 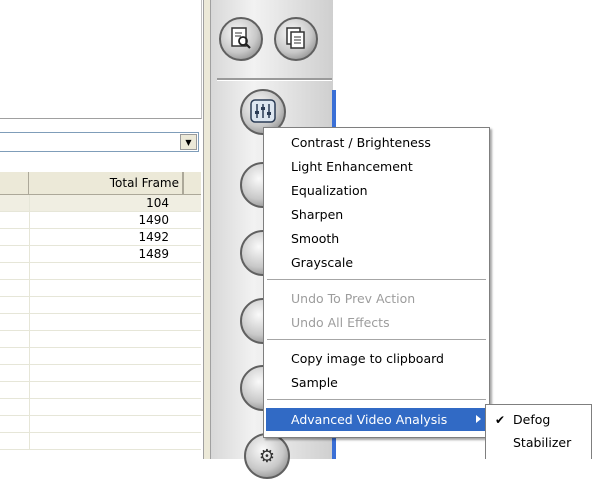 I want to click on submenu-item-defog: ✔ Defog, so click(x=539, y=420).